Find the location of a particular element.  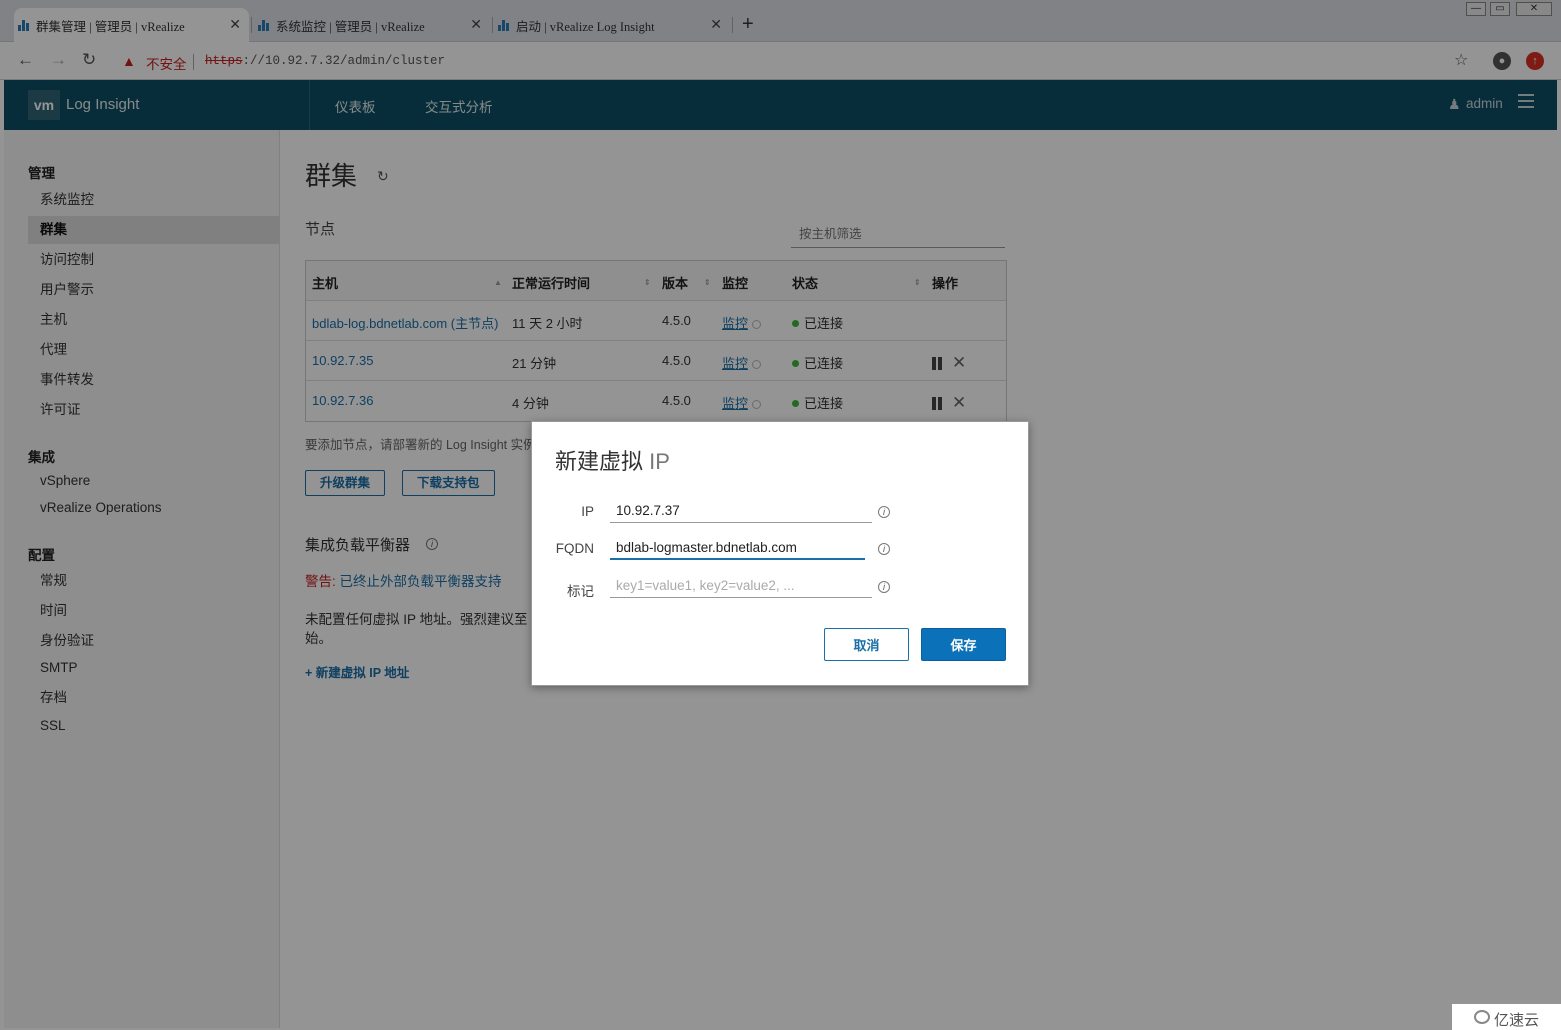

ip-input is located at coordinates (741, 511).